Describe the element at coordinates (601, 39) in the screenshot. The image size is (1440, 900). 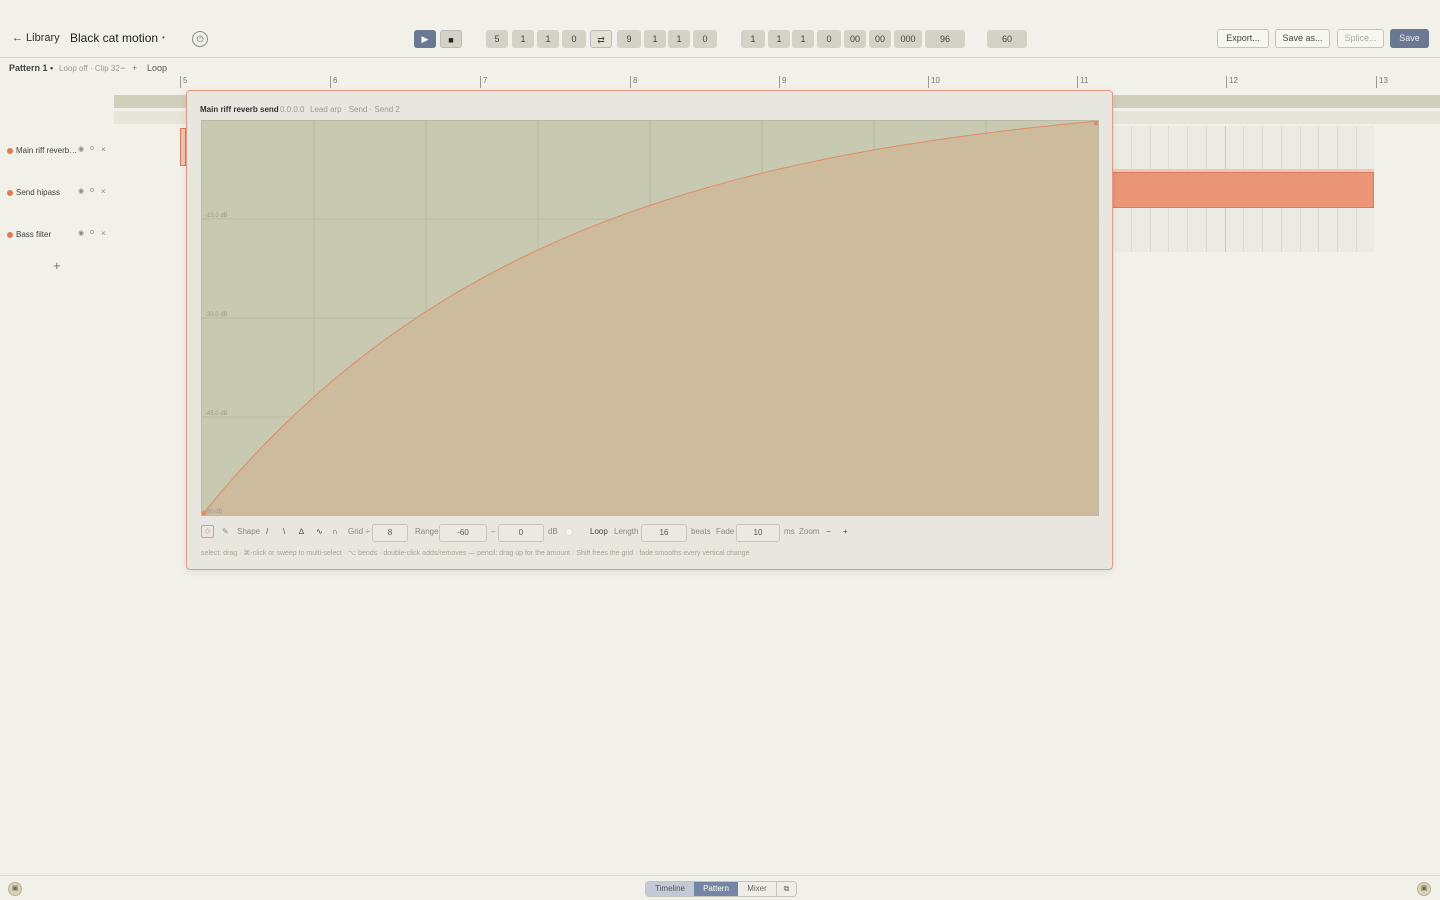
I see `loop-toggle-icon: ⇄` at that location.